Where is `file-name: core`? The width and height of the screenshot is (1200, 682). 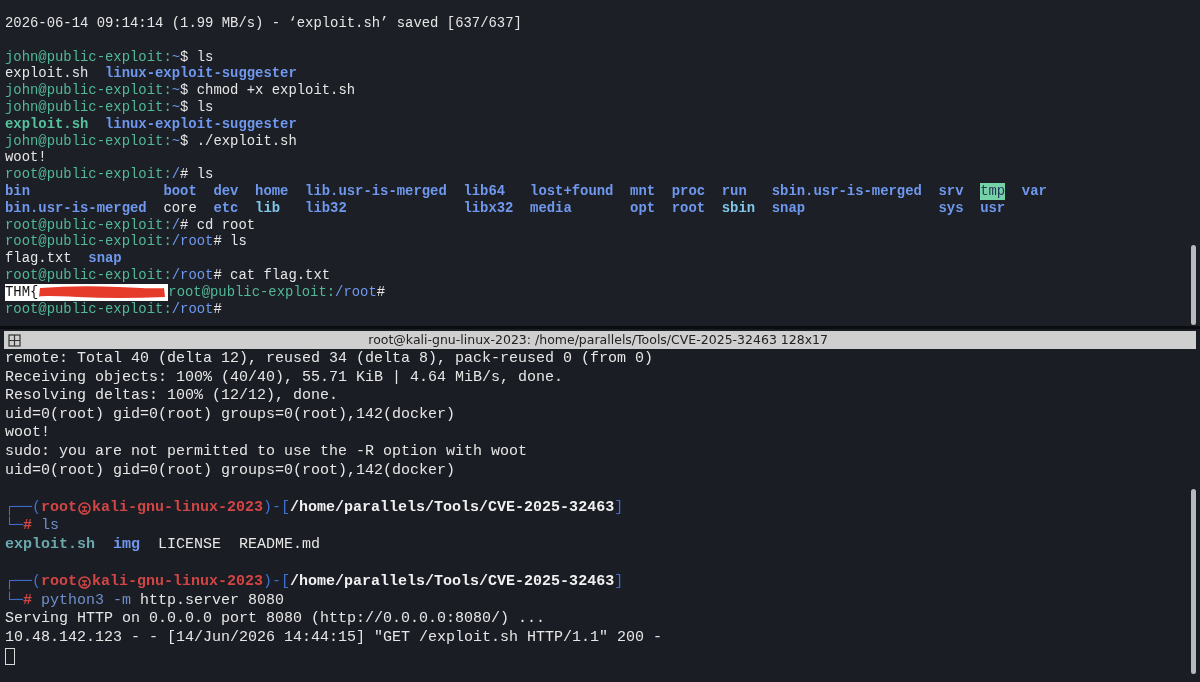
file-name: core is located at coordinates (180, 208).